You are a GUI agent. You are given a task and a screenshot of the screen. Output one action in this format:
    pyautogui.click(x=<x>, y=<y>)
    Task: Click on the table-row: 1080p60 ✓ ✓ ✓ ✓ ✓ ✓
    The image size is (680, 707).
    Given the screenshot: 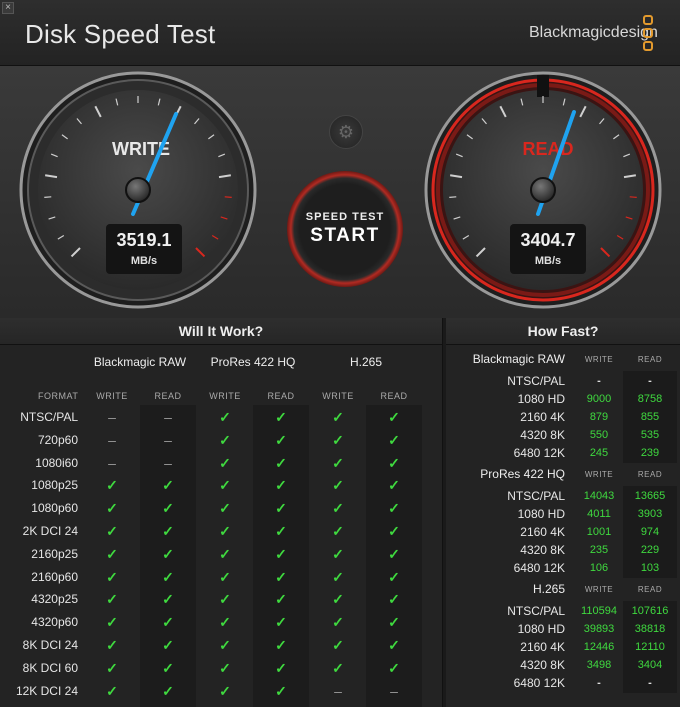 What is the action you would take?
    pyautogui.click(x=221, y=508)
    